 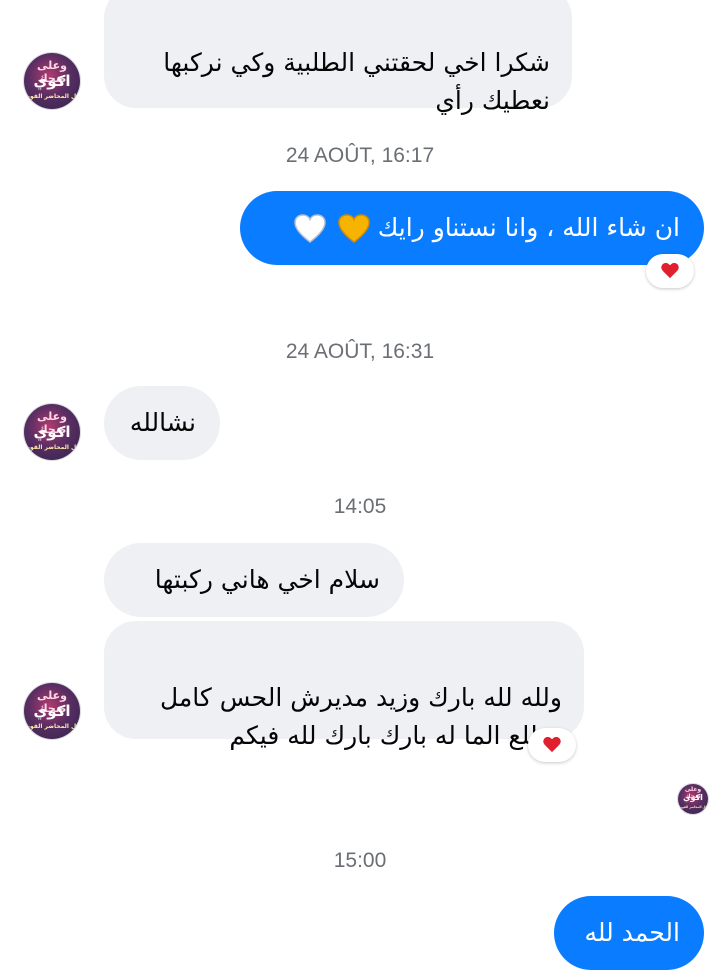 I want to click on message-text: نشالله, so click(x=162, y=422).